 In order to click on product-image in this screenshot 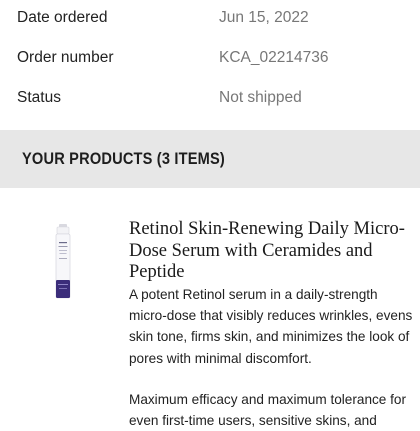, I will do `click(63, 263)`.